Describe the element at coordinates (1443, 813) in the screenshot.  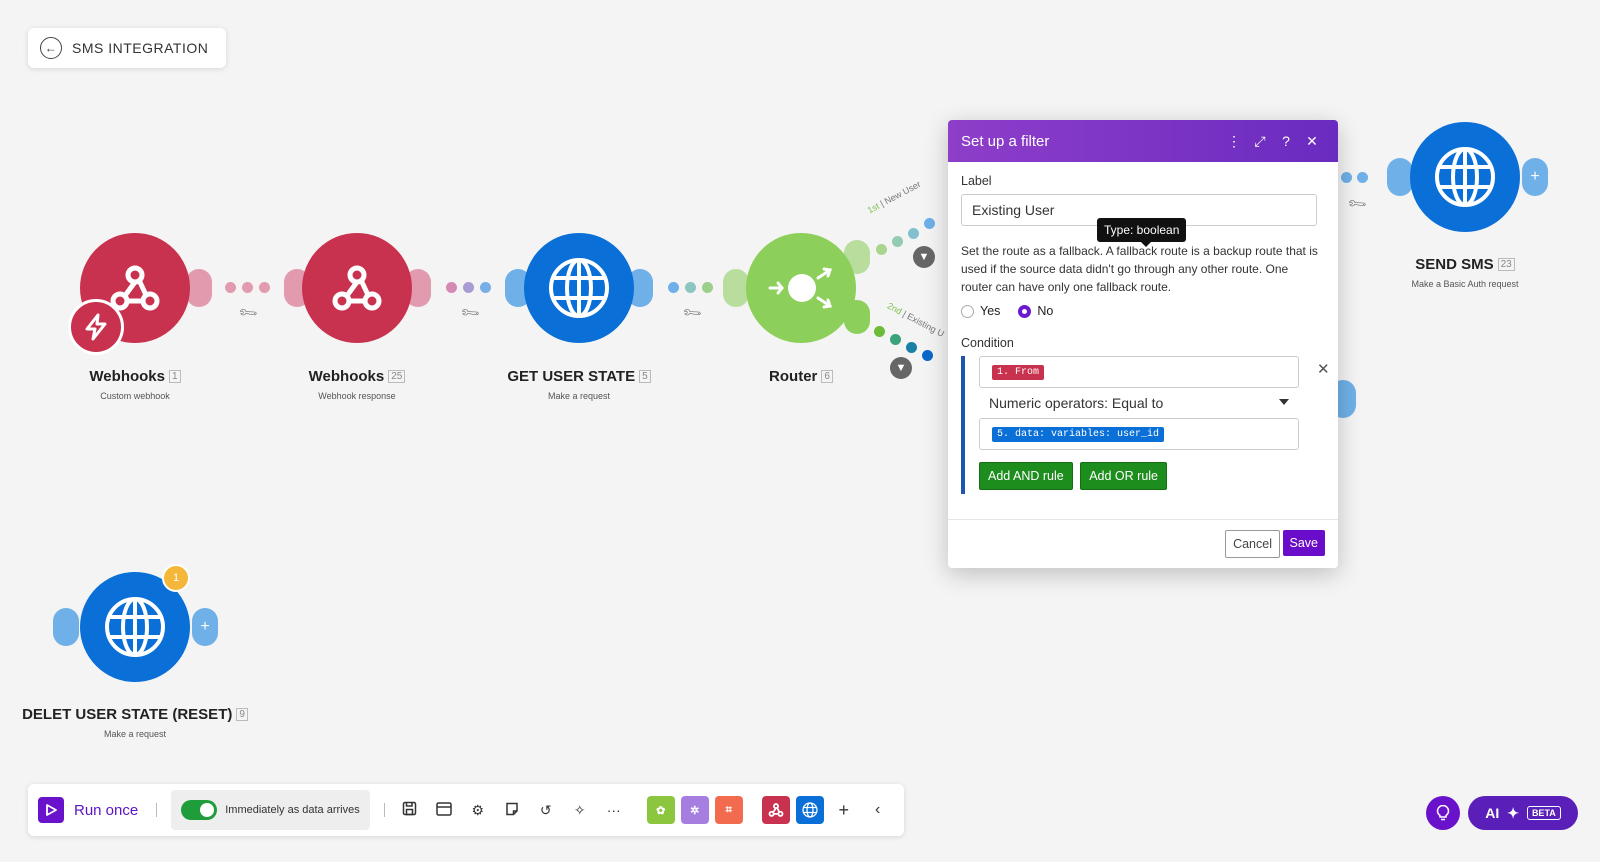
I see `lightbulb-icon` at that location.